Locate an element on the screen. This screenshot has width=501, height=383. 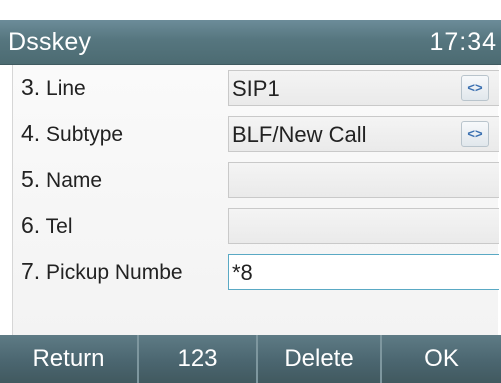
name-row: 5. Name is located at coordinates (256, 180).